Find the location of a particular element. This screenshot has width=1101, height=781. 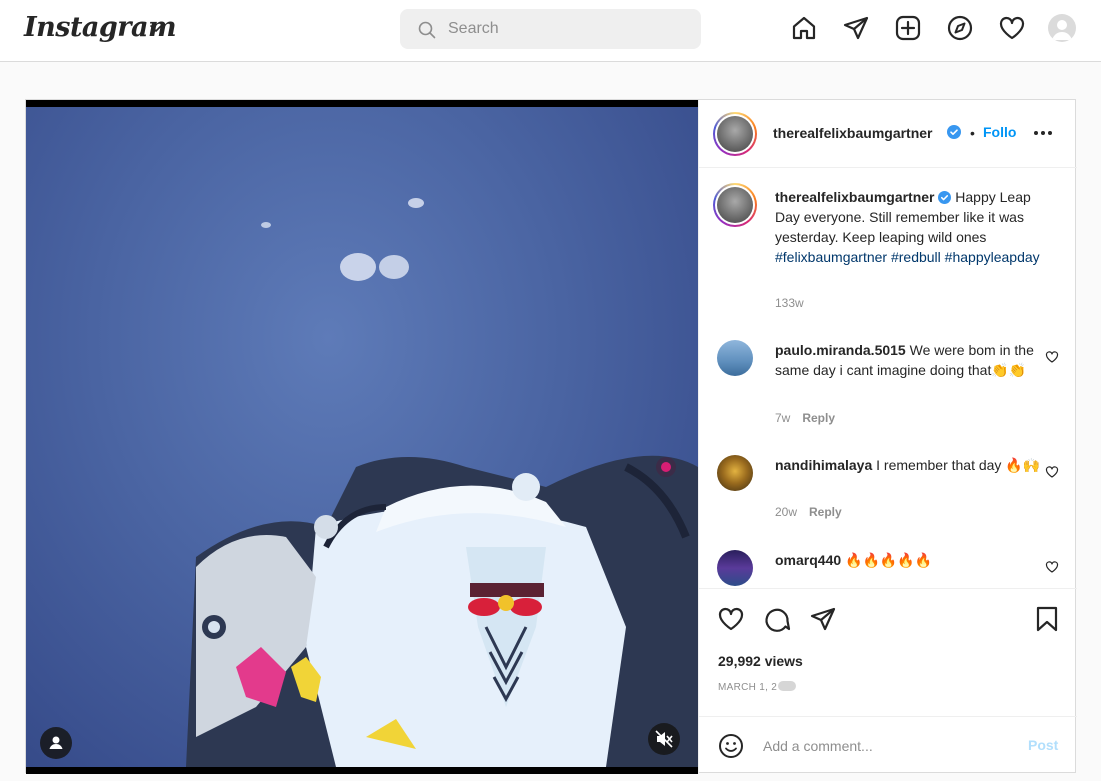

caption-author-avatar is located at coordinates (735, 205).